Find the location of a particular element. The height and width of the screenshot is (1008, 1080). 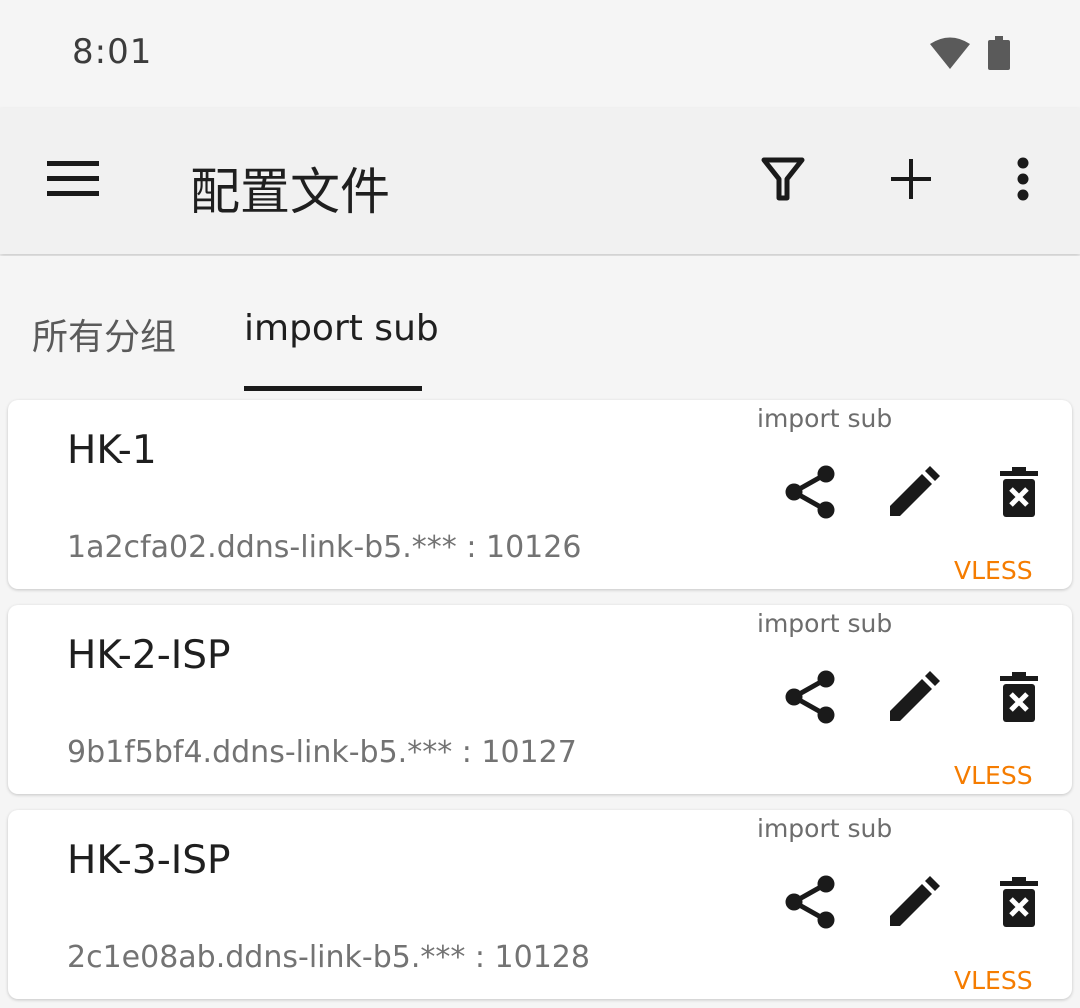

status-bar: 8:01 is located at coordinates (540, 54).